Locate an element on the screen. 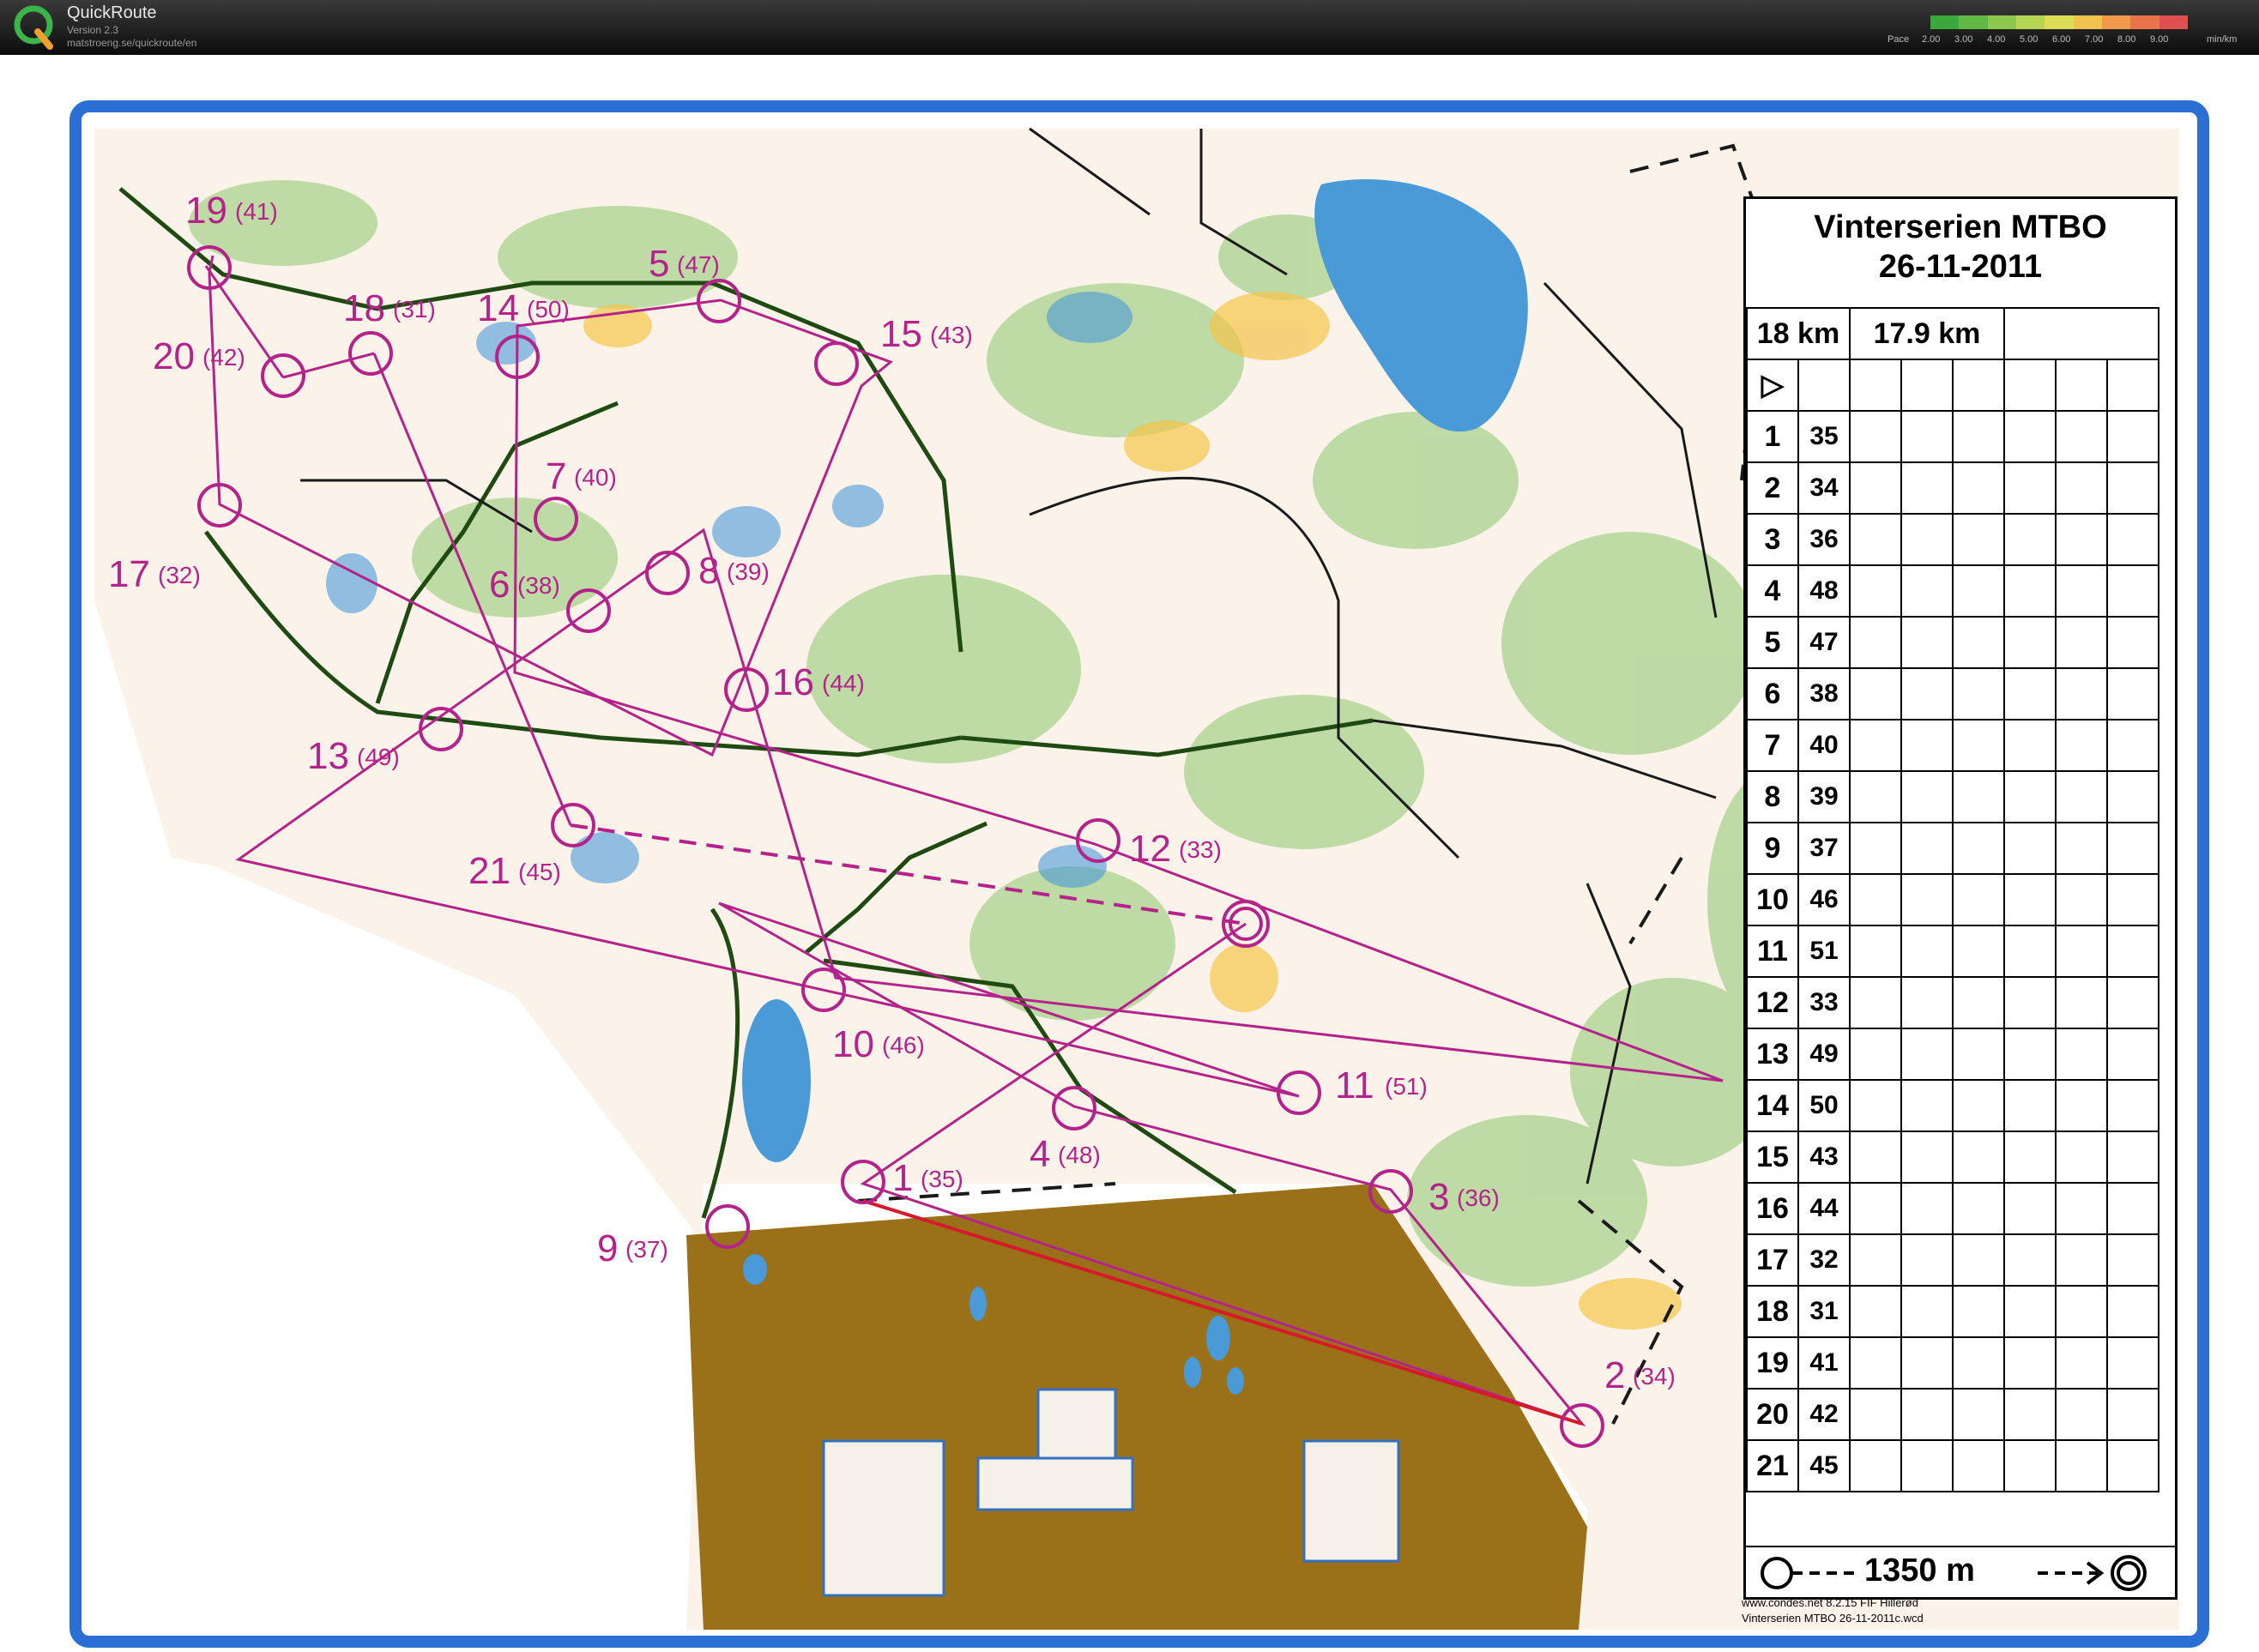  control-3-number: 3 is located at coordinates (1438, 1197).